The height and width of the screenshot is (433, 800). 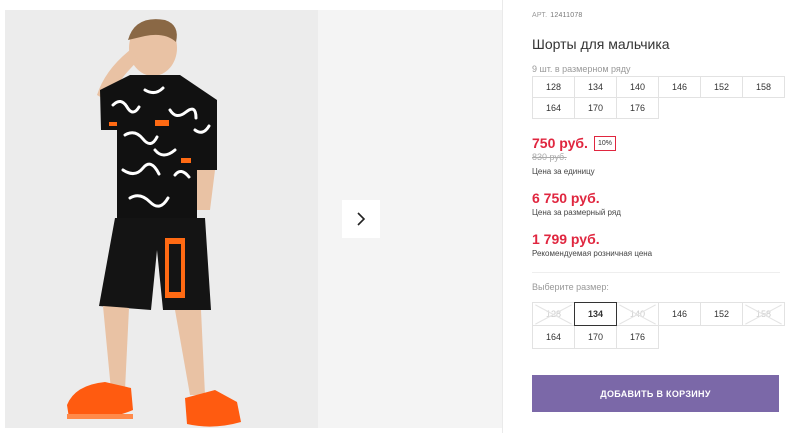 I want to click on old-price: 830 руб., so click(x=549, y=157).